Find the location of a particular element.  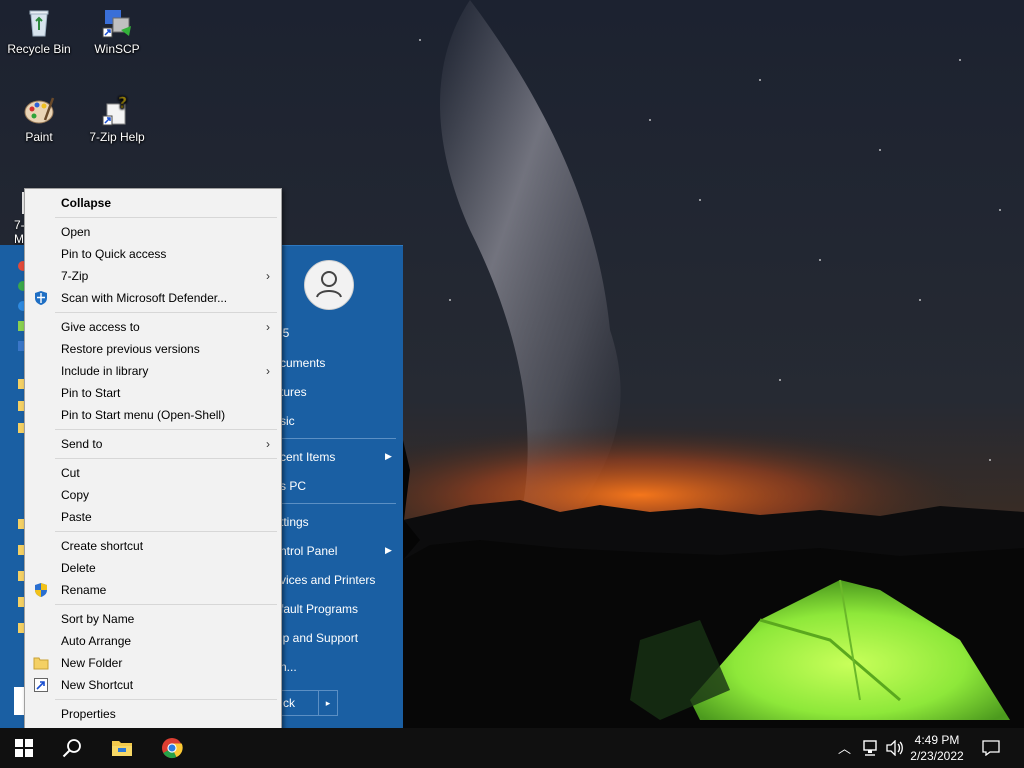

menu-item-cut: Cut is located at coordinates (153, 473).